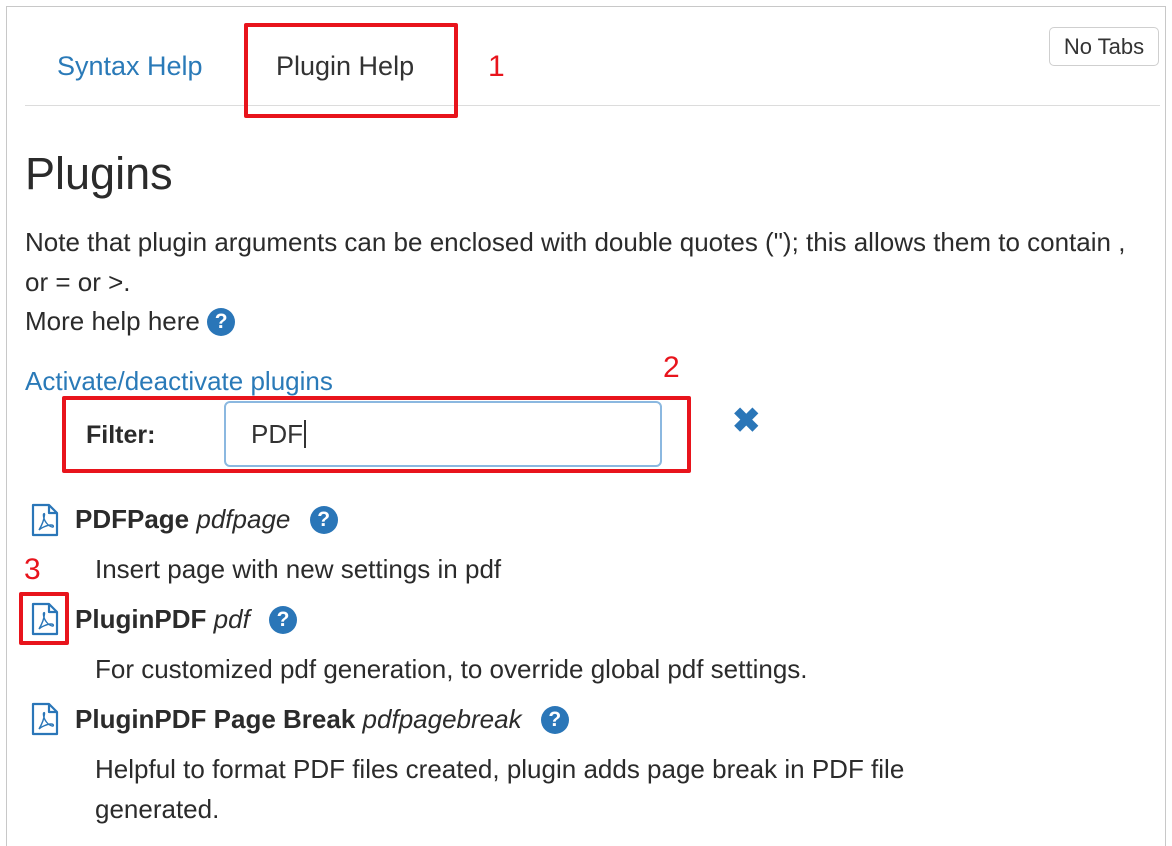 The height and width of the screenshot is (846, 1172). What do you see at coordinates (671, 367) in the screenshot?
I see `annotation-number-2: 2` at bounding box center [671, 367].